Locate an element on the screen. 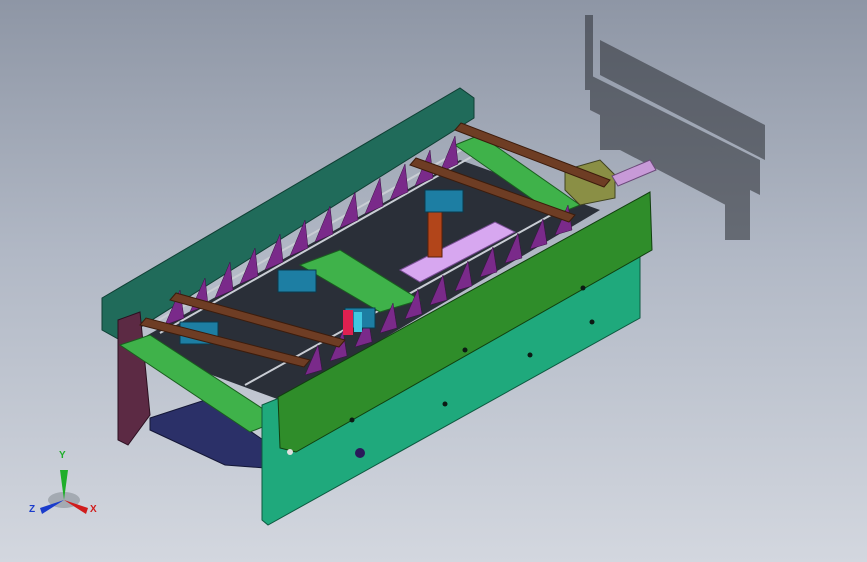  view-triad: Y X Z is located at coordinates (62, 485).